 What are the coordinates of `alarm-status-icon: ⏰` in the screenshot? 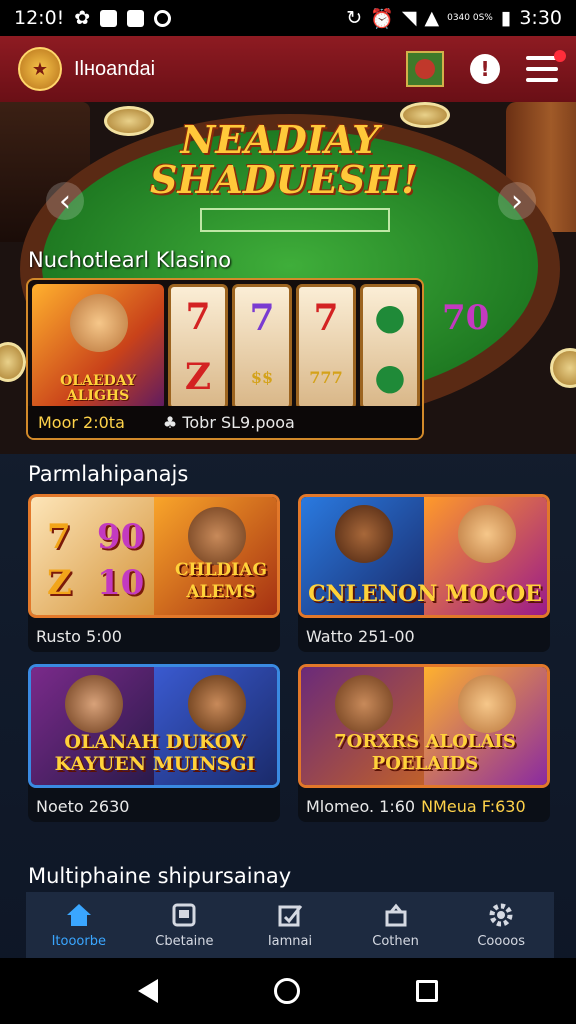 It's located at (382, 18).